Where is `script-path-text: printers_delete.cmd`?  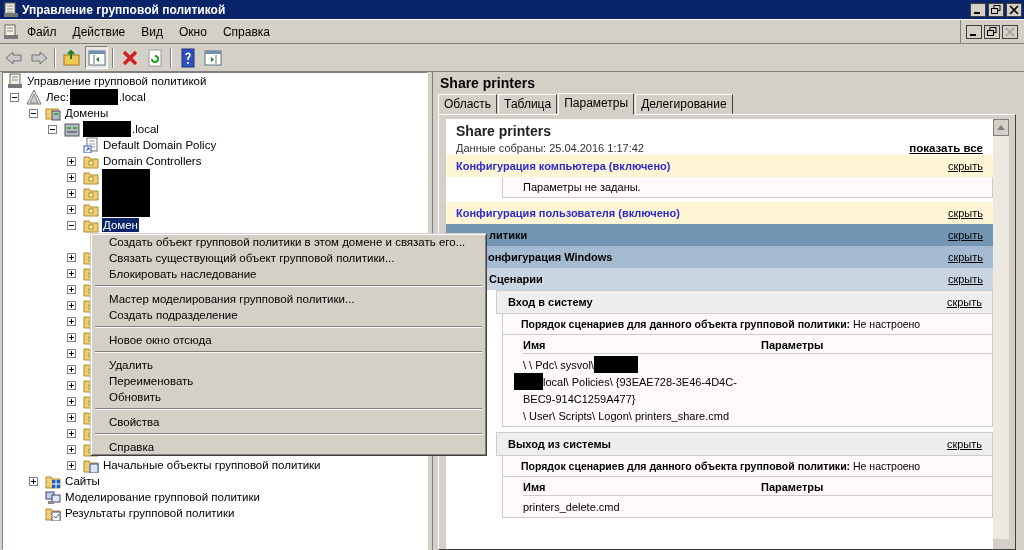 script-path-text: printers_delete.cmd is located at coordinates (571, 506).